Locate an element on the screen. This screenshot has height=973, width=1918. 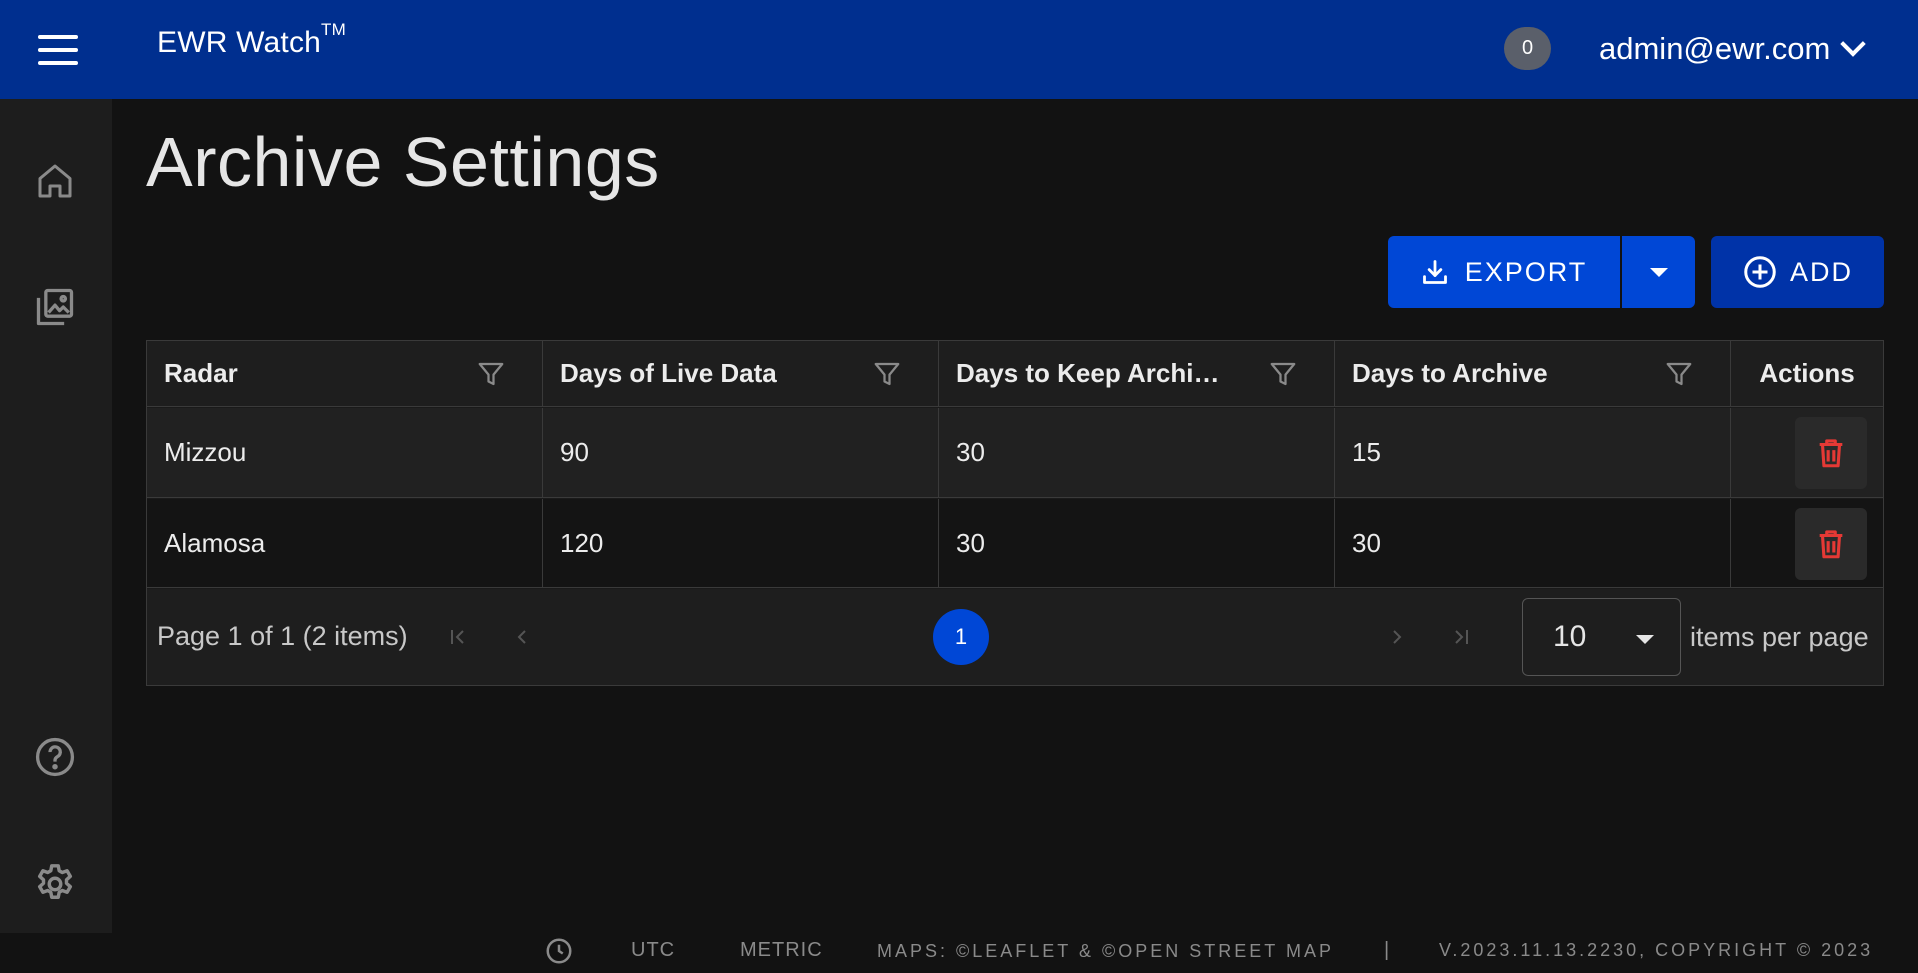
export-button: EXPORT is located at coordinates (1504, 272).